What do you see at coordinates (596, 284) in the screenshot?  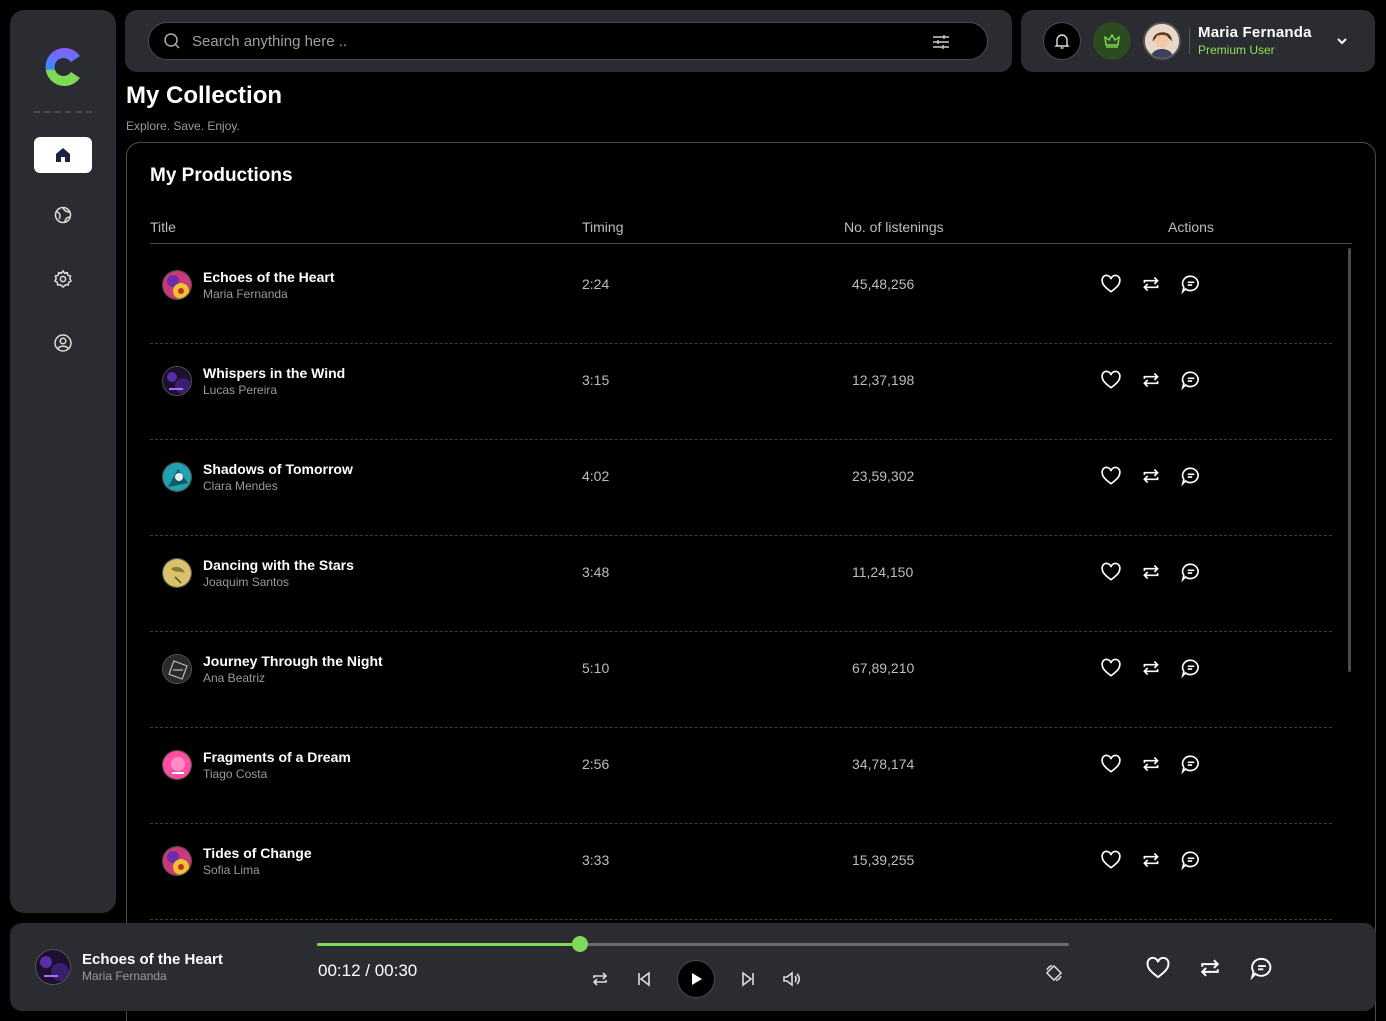 I see `song-timing: 2:24` at bounding box center [596, 284].